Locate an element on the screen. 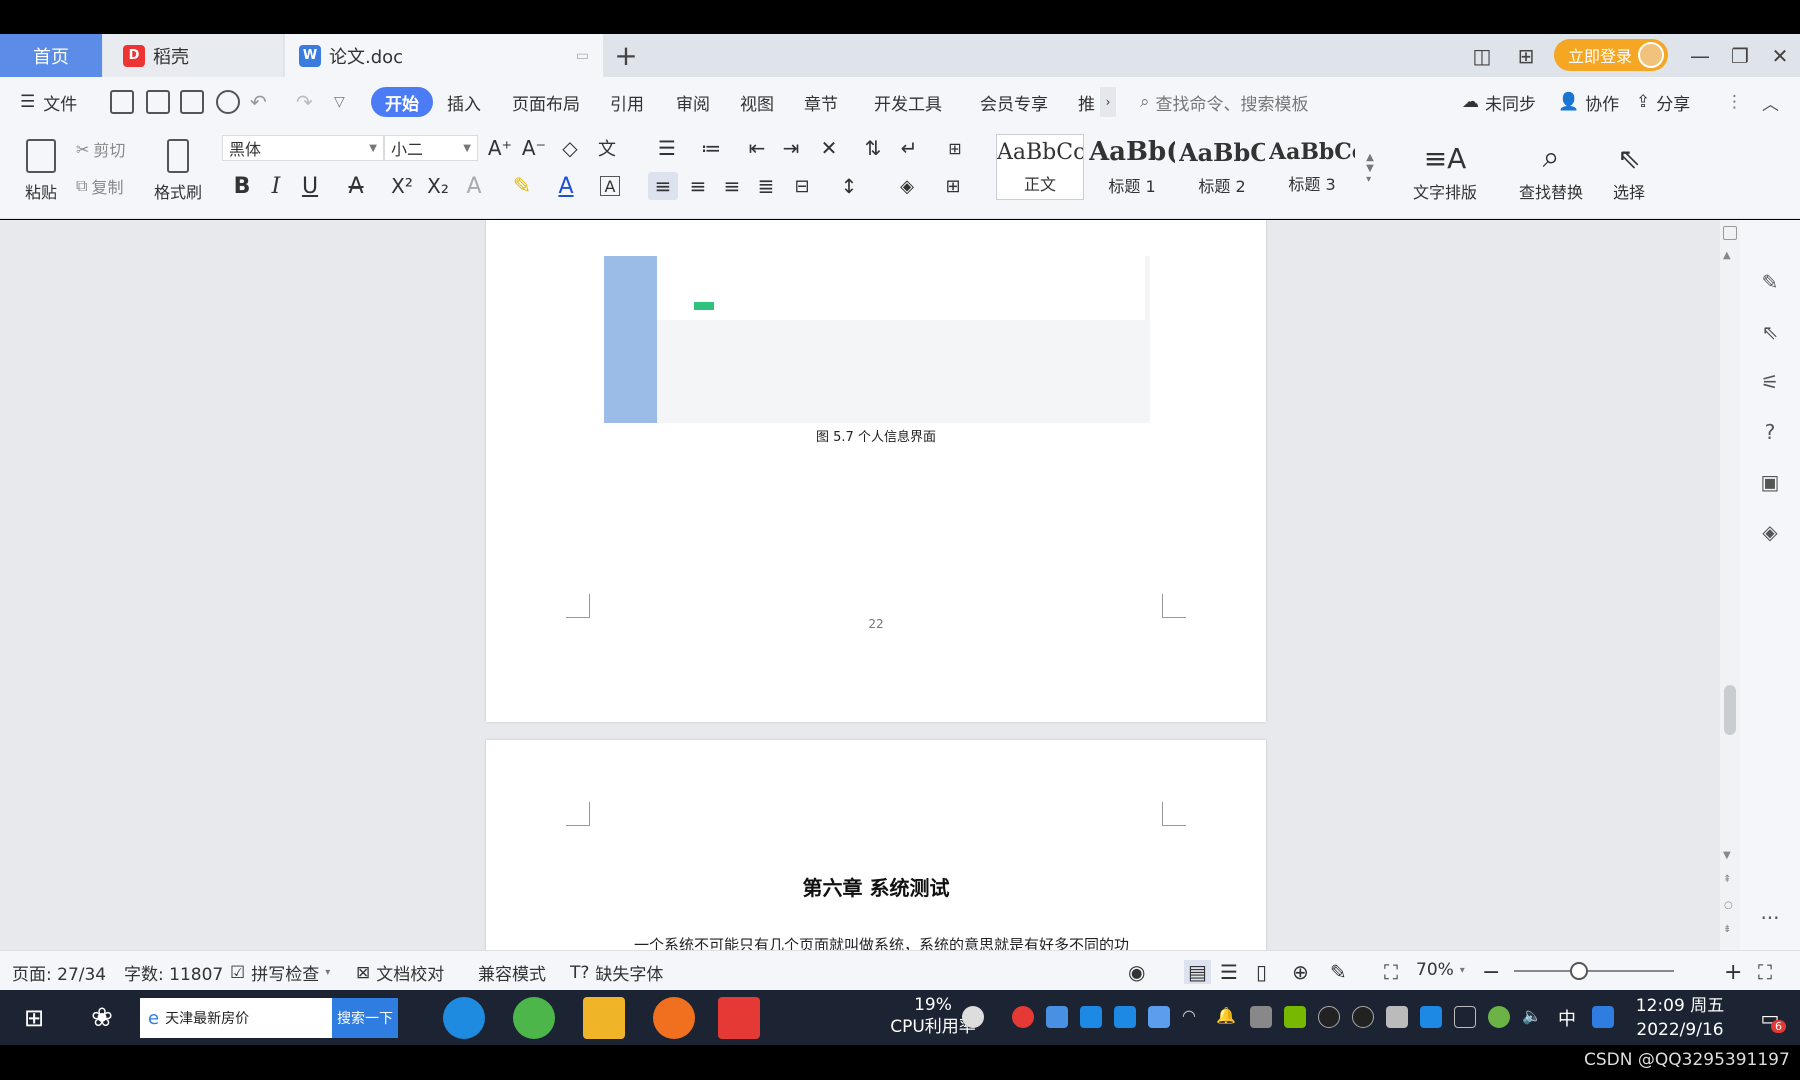 The width and height of the screenshot is (1800, 1080). spell-check-button: ☑ 拼写检查 ▾ is located at coordinates (280, 973).